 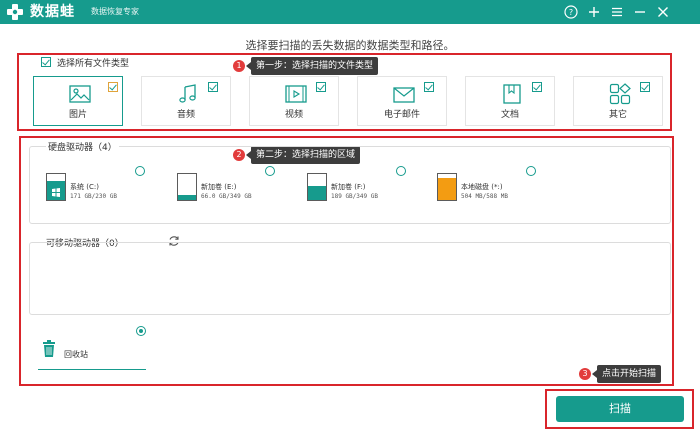 I want to click on app-subtitle: 数据恢复专家, so click(x=115, y=11).